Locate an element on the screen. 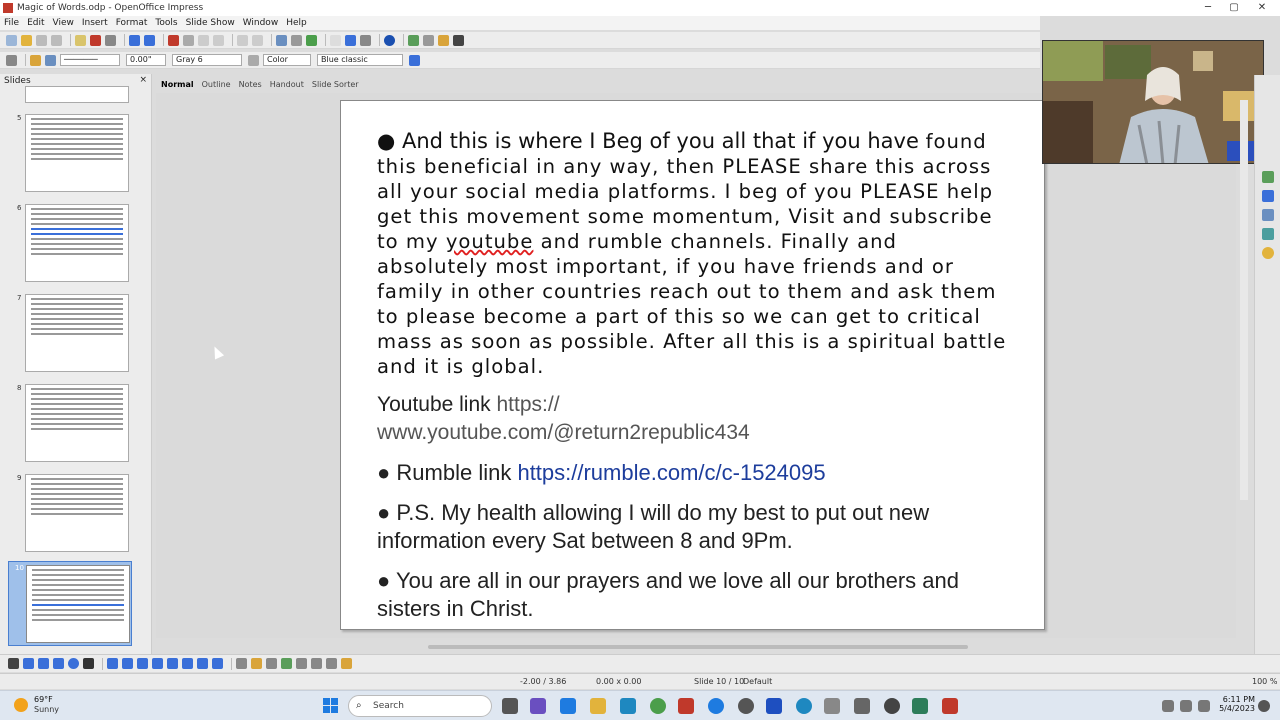 The height and width of the screenshot is (720, 1280). youtube-url-part2: www.youtube.com/@return2republic434 is located at coordinates (563, 432).